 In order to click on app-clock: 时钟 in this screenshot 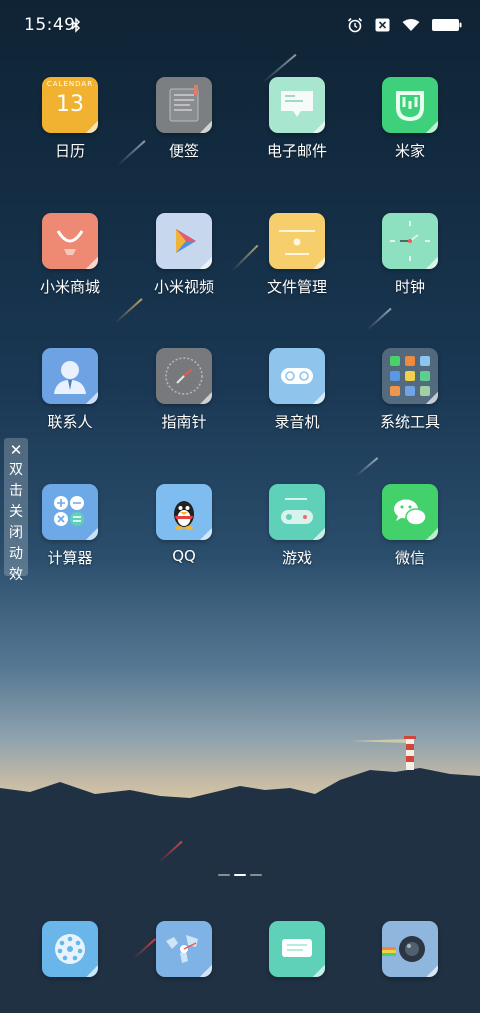, I will do `click(410, 255)`.